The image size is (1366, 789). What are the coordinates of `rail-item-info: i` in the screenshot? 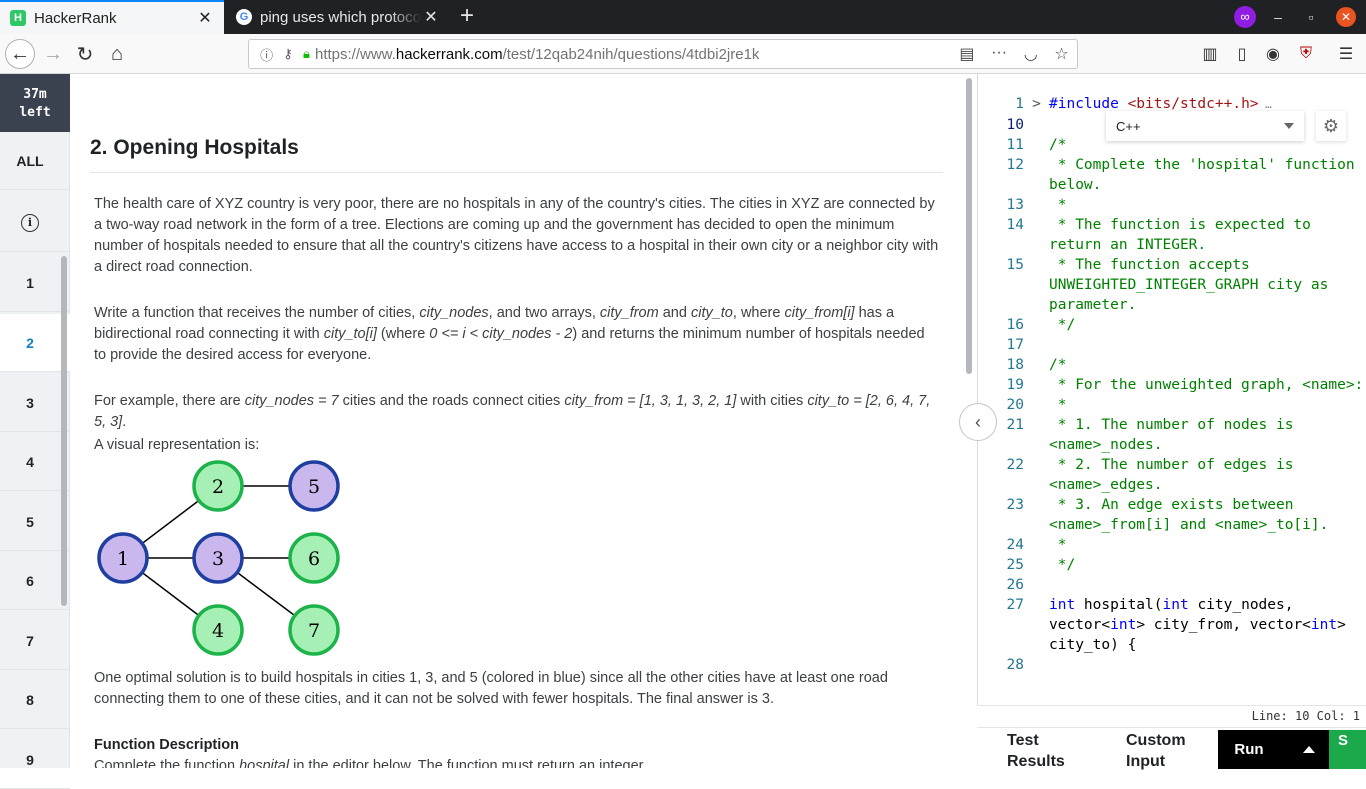 It's located at (35, 223).